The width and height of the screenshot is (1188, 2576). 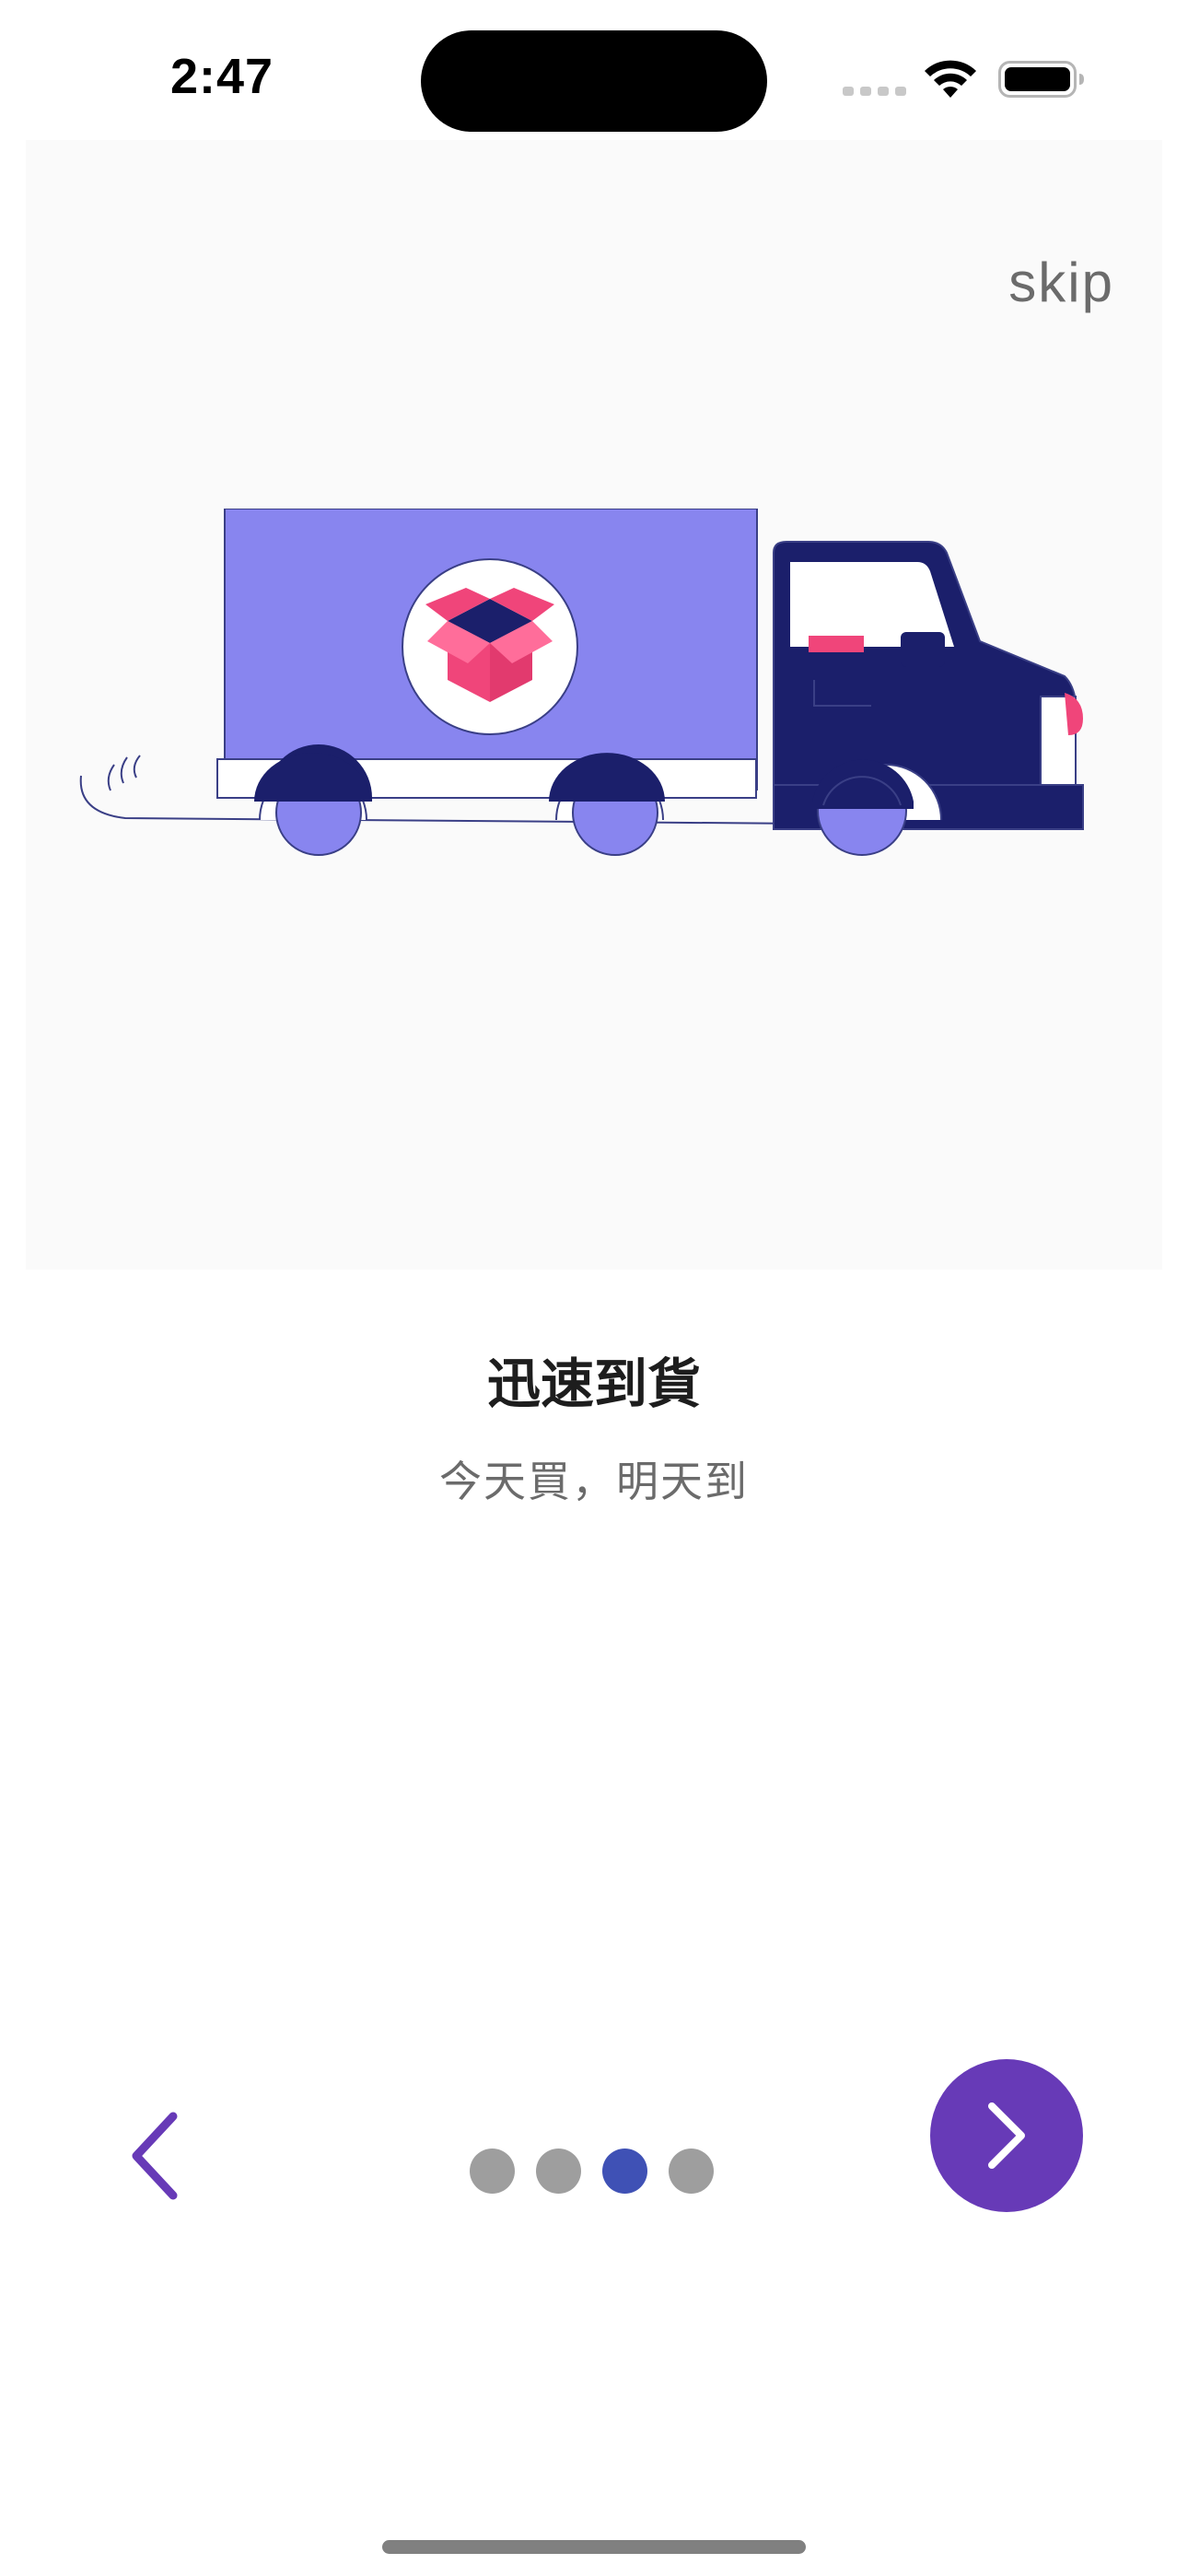 I want to click on dynamic-island, so click(x=594, y=81).